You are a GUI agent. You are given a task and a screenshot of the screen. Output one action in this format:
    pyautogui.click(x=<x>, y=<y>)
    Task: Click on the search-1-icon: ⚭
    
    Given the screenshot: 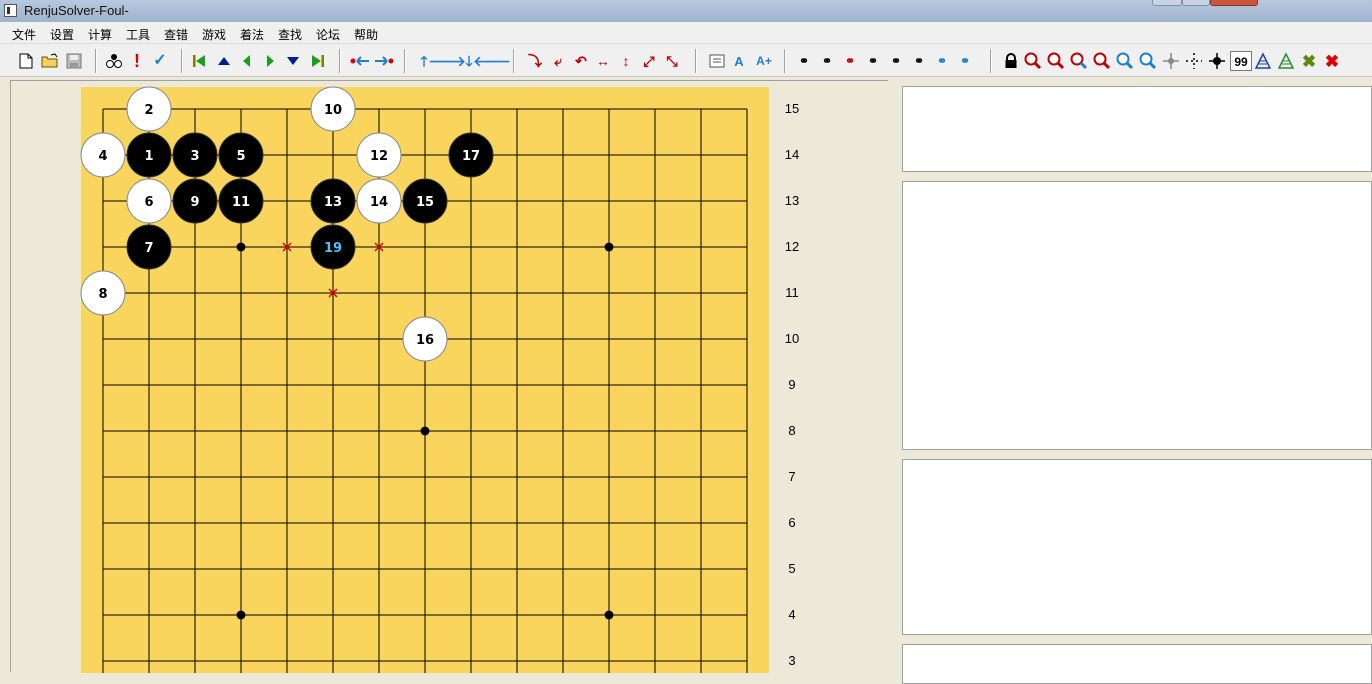 What is the action you would take?
    pyautogui.click(x=804, y=61)
    